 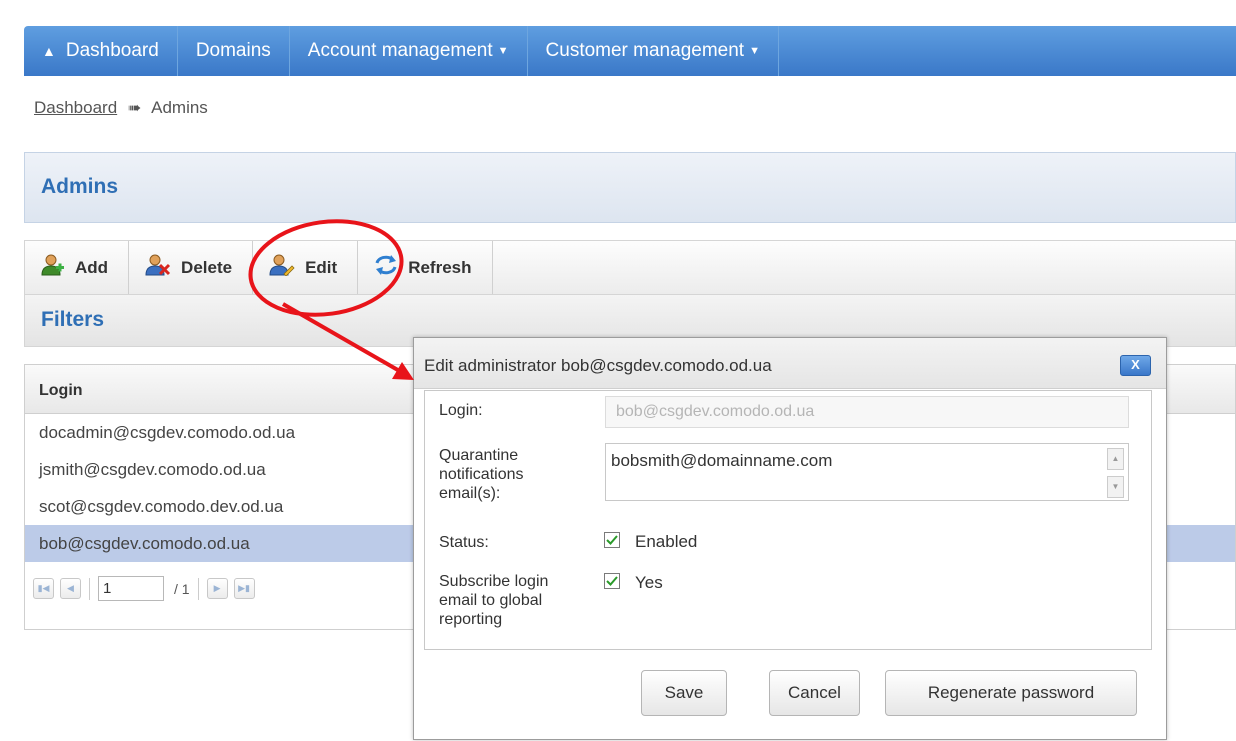 I want to click on close-icon: X, so click(x=1135, y=365).